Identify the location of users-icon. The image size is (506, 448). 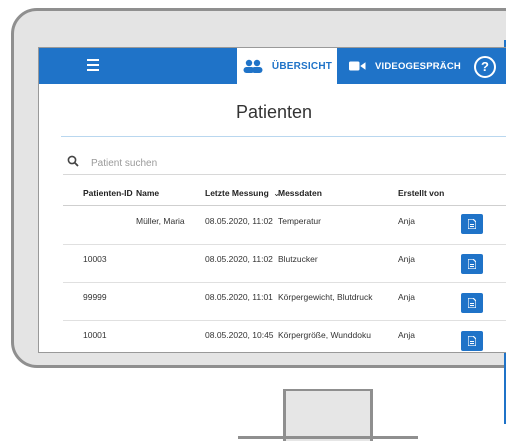
(253, 66).